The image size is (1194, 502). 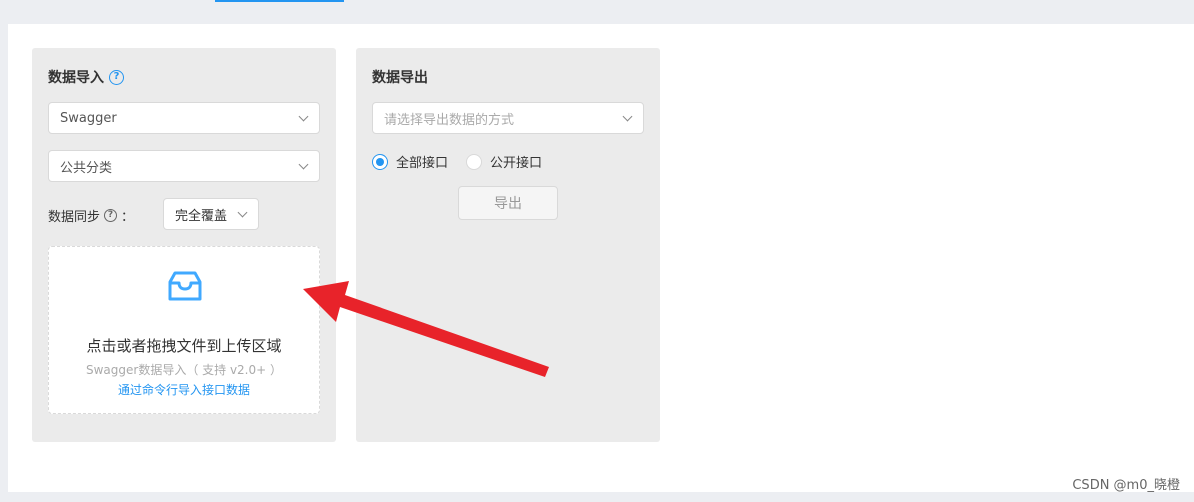 I want to click on import-title-text: 数据导入, so click(x=76, y=78).